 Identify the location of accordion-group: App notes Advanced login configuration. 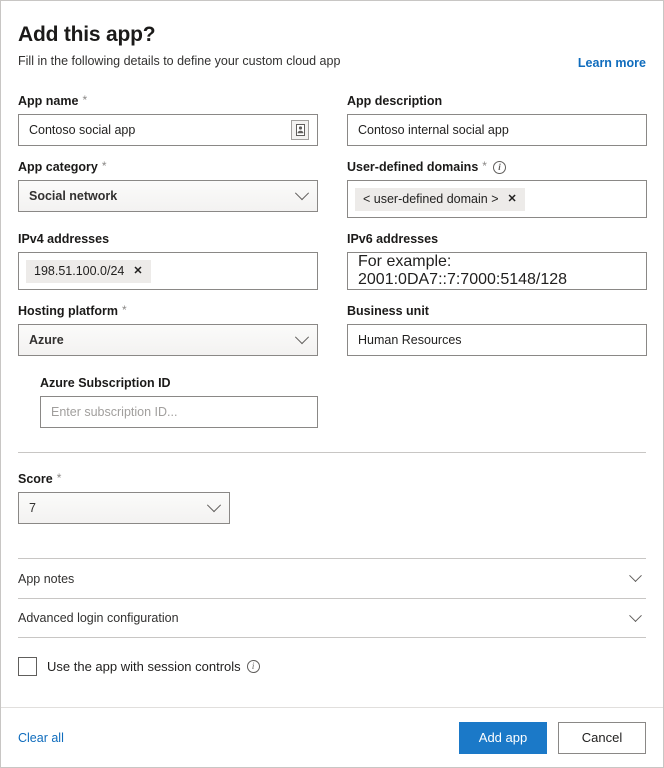
(332, 598).